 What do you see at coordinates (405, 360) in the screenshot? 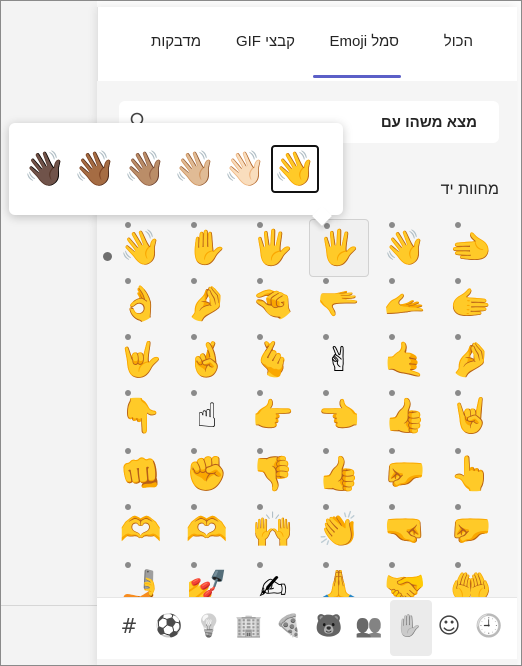
I see `emoji-cell: 🤙` at bounding box center [405, 360].